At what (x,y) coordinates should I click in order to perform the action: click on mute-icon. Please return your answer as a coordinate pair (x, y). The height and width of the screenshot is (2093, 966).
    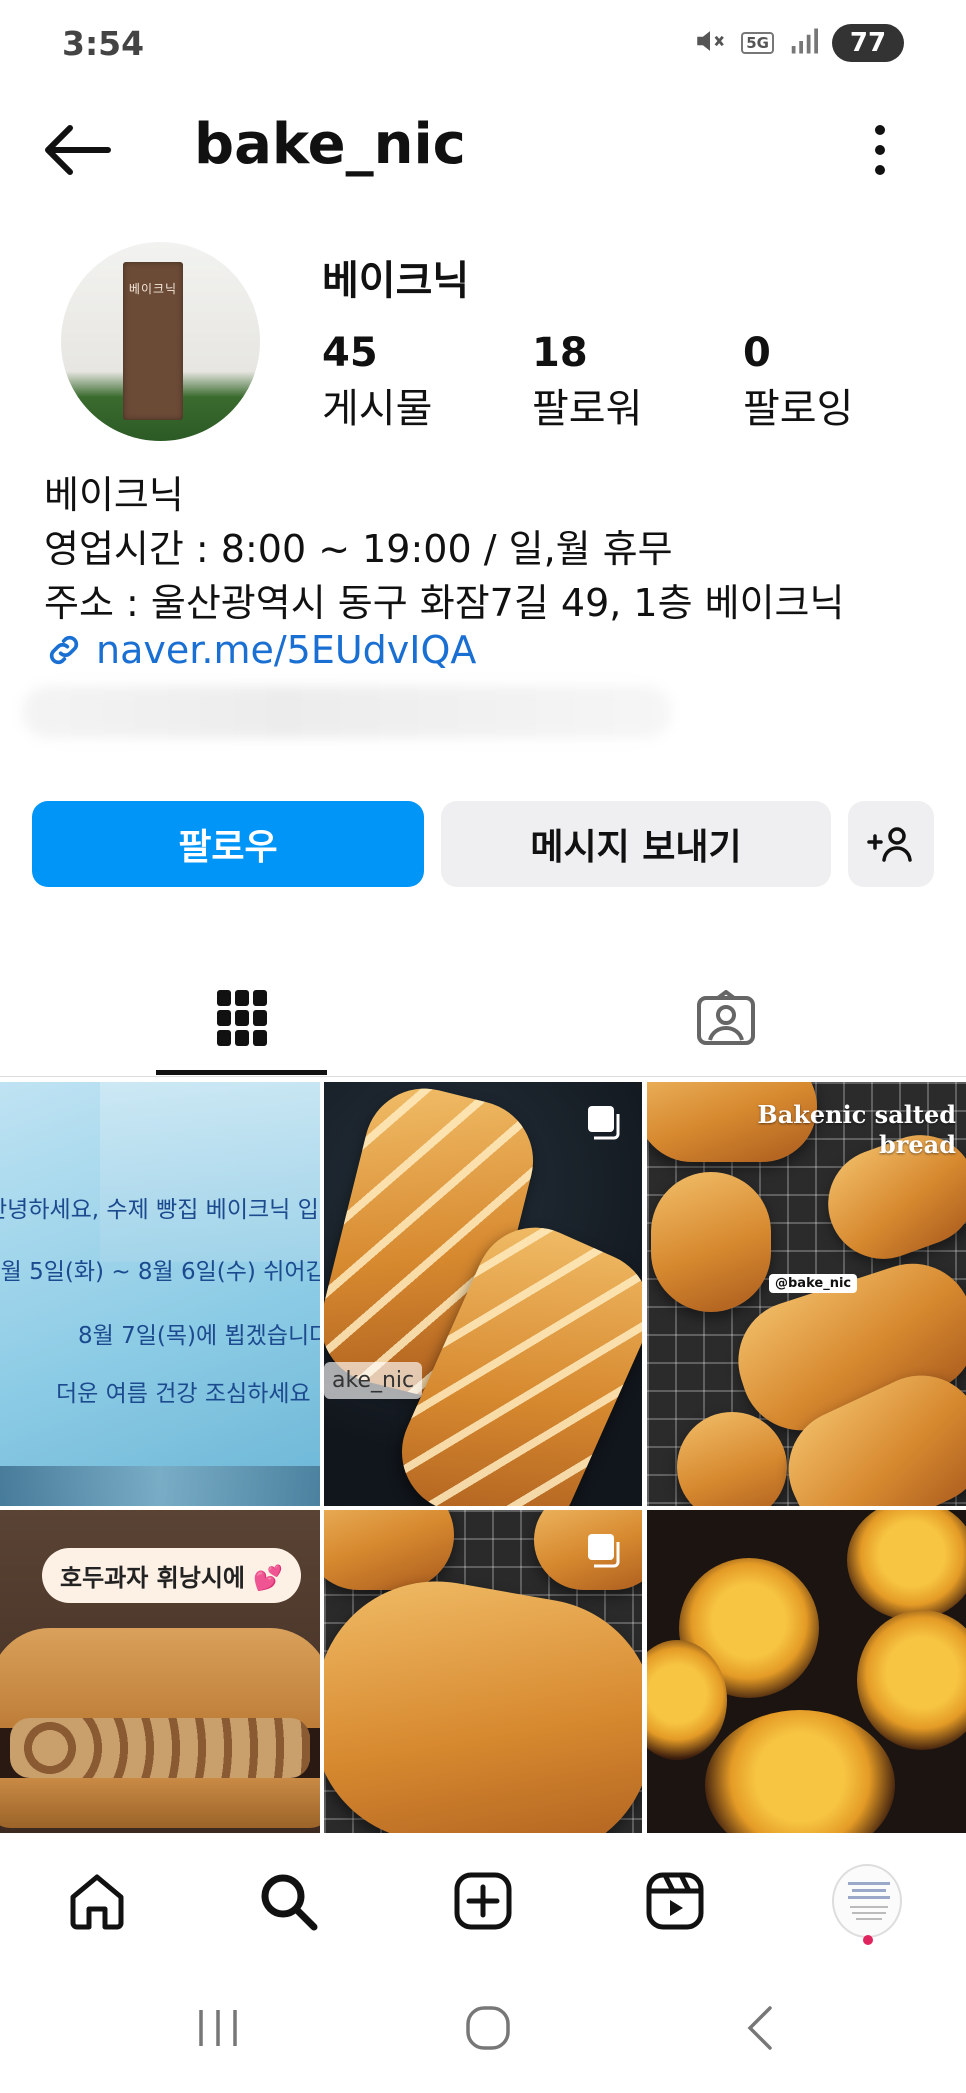
    Looking at the image, I should click on (710, 43).